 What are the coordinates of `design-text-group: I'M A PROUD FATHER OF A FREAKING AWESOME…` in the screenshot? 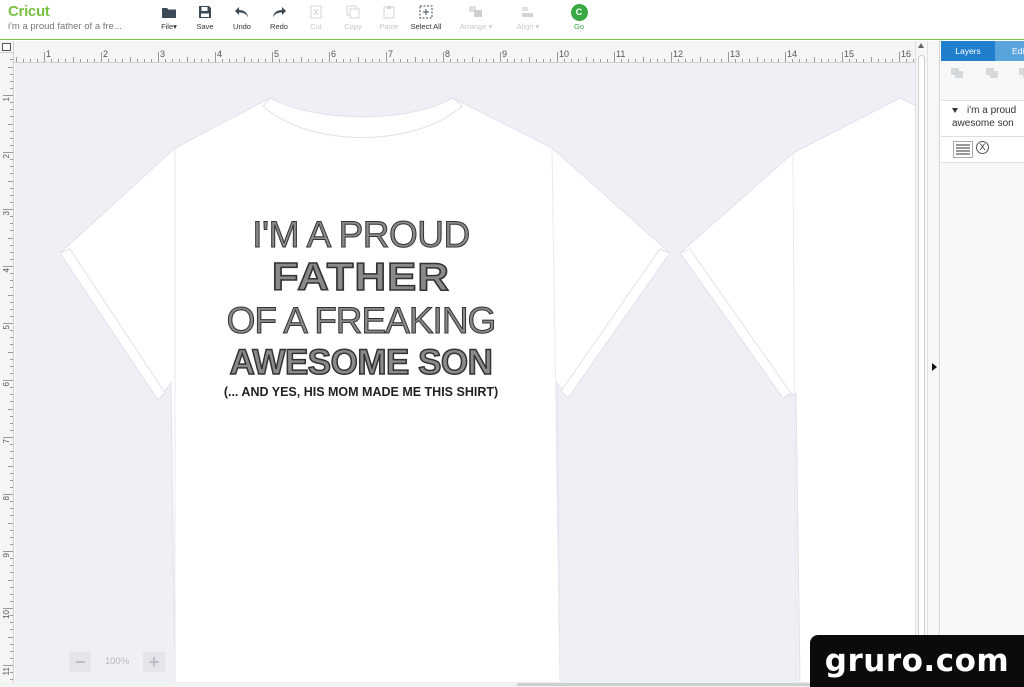 It's located at (361, 306).